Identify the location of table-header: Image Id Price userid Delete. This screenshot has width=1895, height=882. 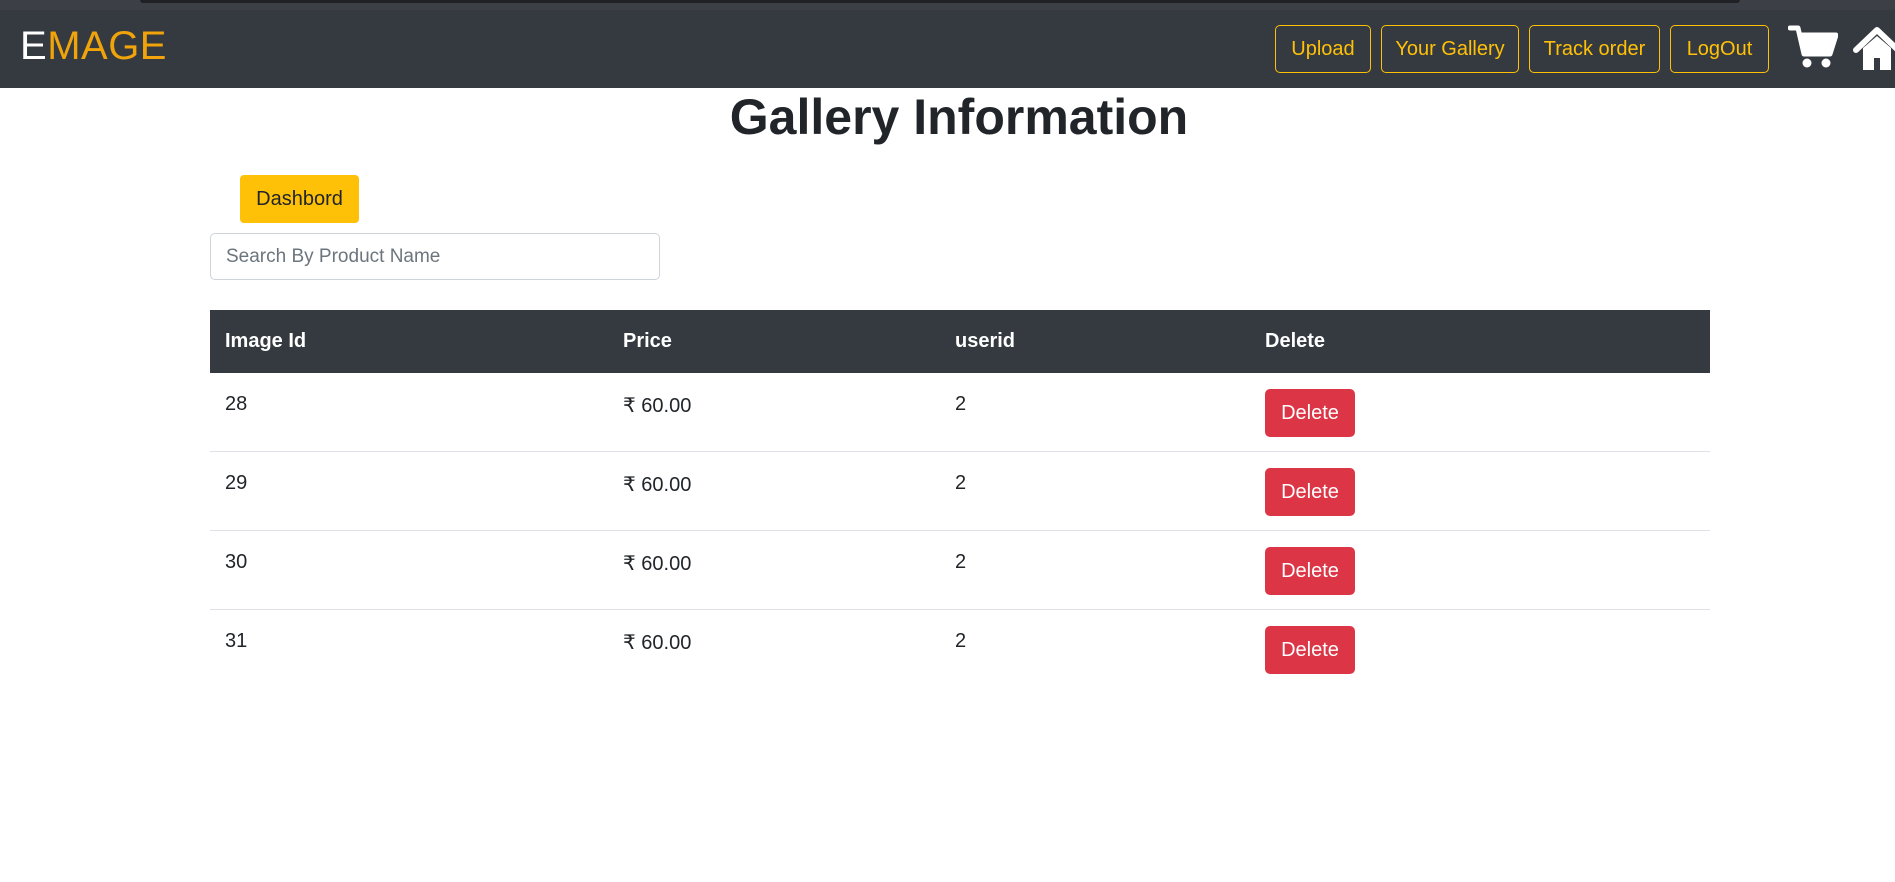
(960, 341).